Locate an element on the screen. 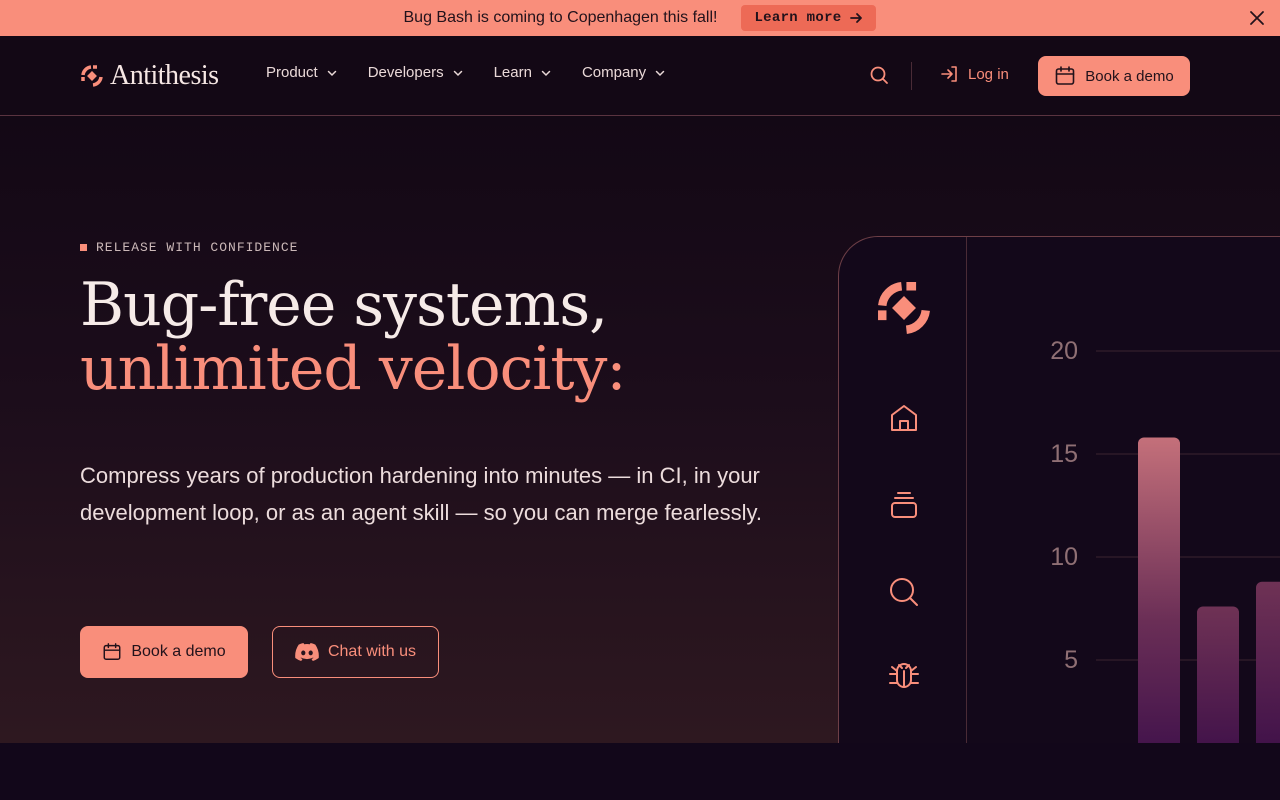 This screenshot has width=1280, height=800. antithesis-logo-icon is located at coordinates (92, 76).